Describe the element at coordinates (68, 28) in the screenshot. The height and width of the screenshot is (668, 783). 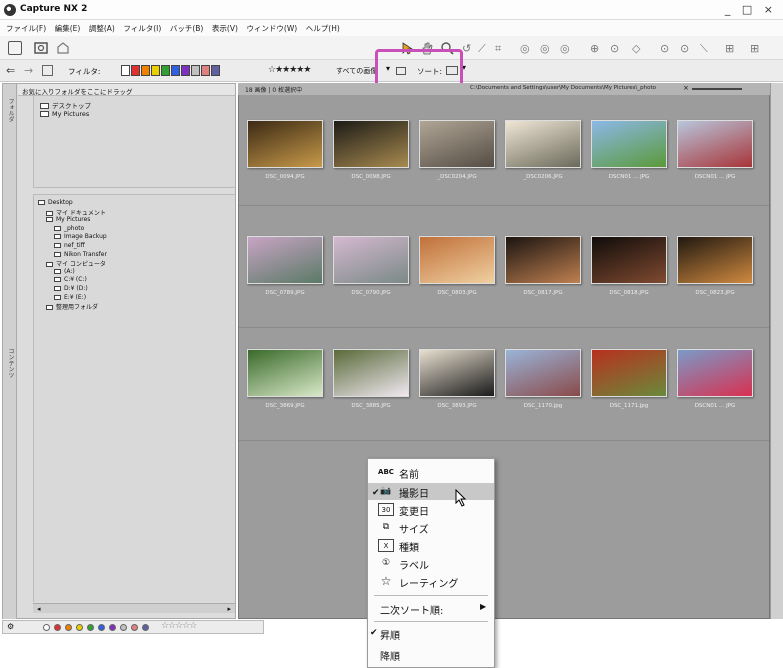
I see `menu-edit: 編集(E)` at that location.